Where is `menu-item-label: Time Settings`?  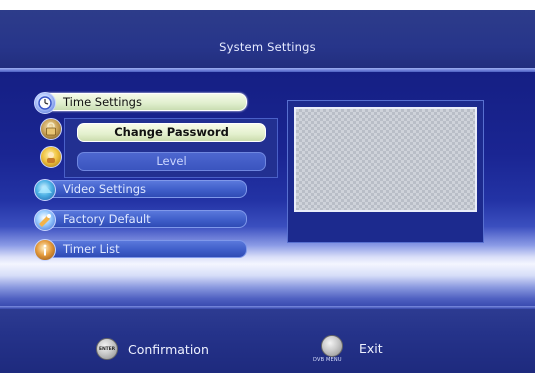 menu-item-label: Time Settings is located at coordinates (102, 102).